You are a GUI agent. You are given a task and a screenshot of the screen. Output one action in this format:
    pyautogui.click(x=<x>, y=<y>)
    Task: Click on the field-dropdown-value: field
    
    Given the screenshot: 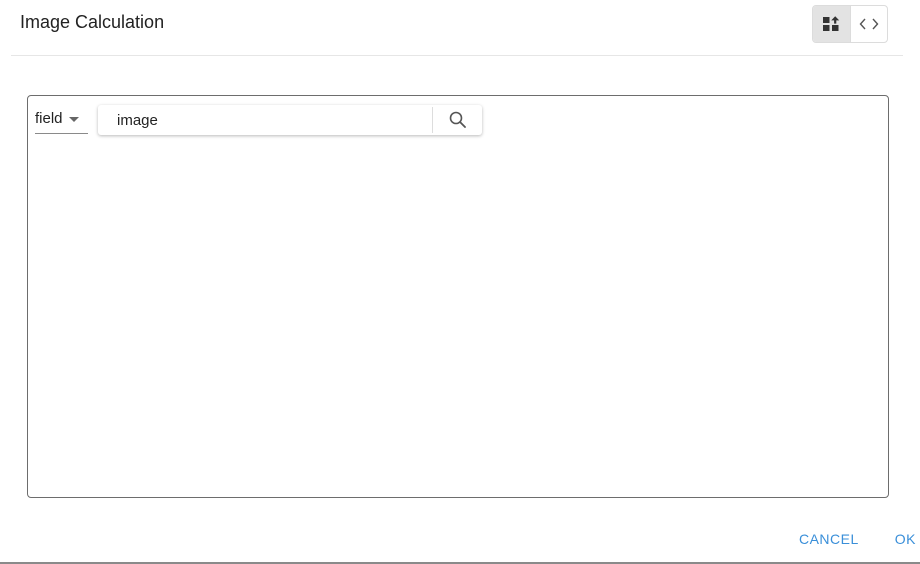 What is the action you would take?
    pyautogui.click(x=49, y=118)
    